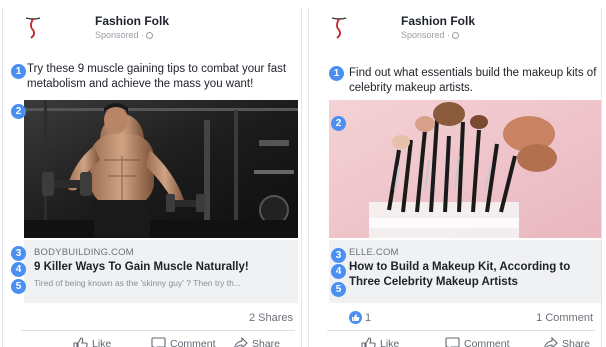 The image size is (606, 347). Describe the element at coordinates (163, 267) in the screenshot. I see `link-headline: 9 Killer Ways To Gain Muscle Naturally!` at that location.